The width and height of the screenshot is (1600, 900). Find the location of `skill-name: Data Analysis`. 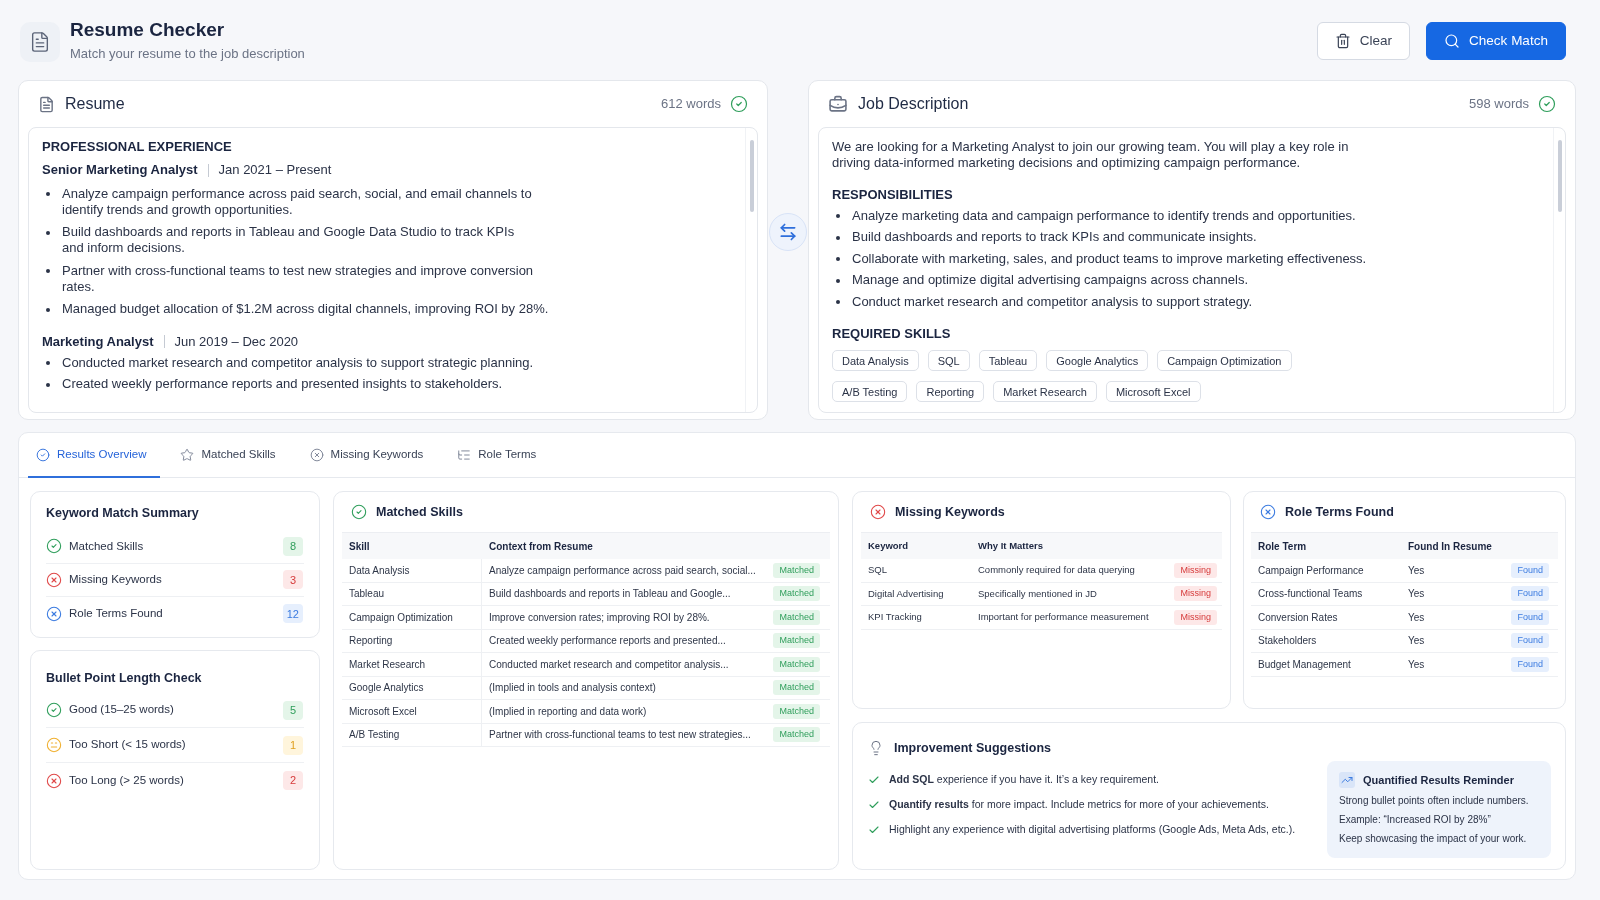

skill-name: Data Analysis is located at coordinates (379, 570).